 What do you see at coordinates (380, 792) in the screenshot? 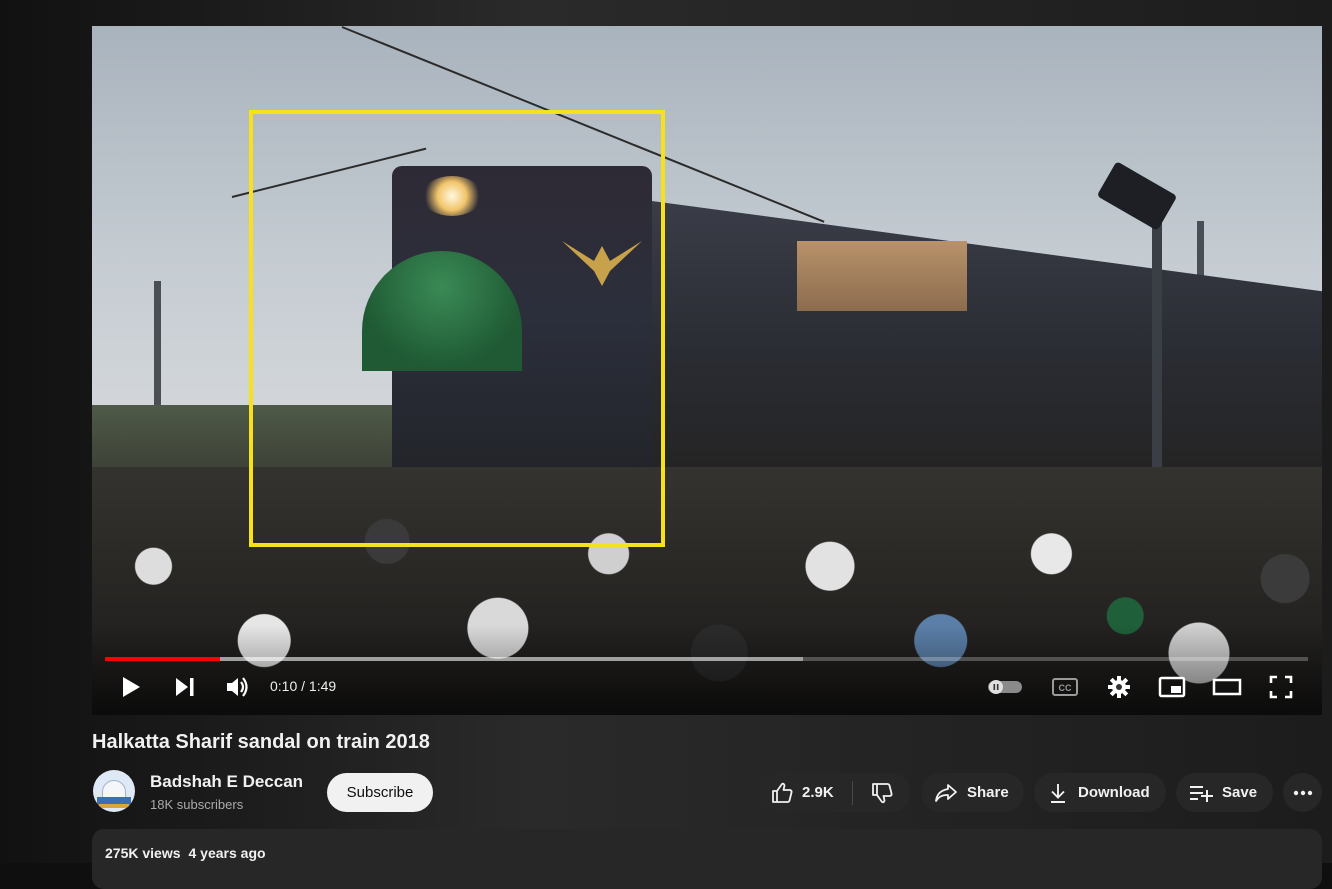
I see `subscribe-button: Subscribe` at bounding box center [380, 792].